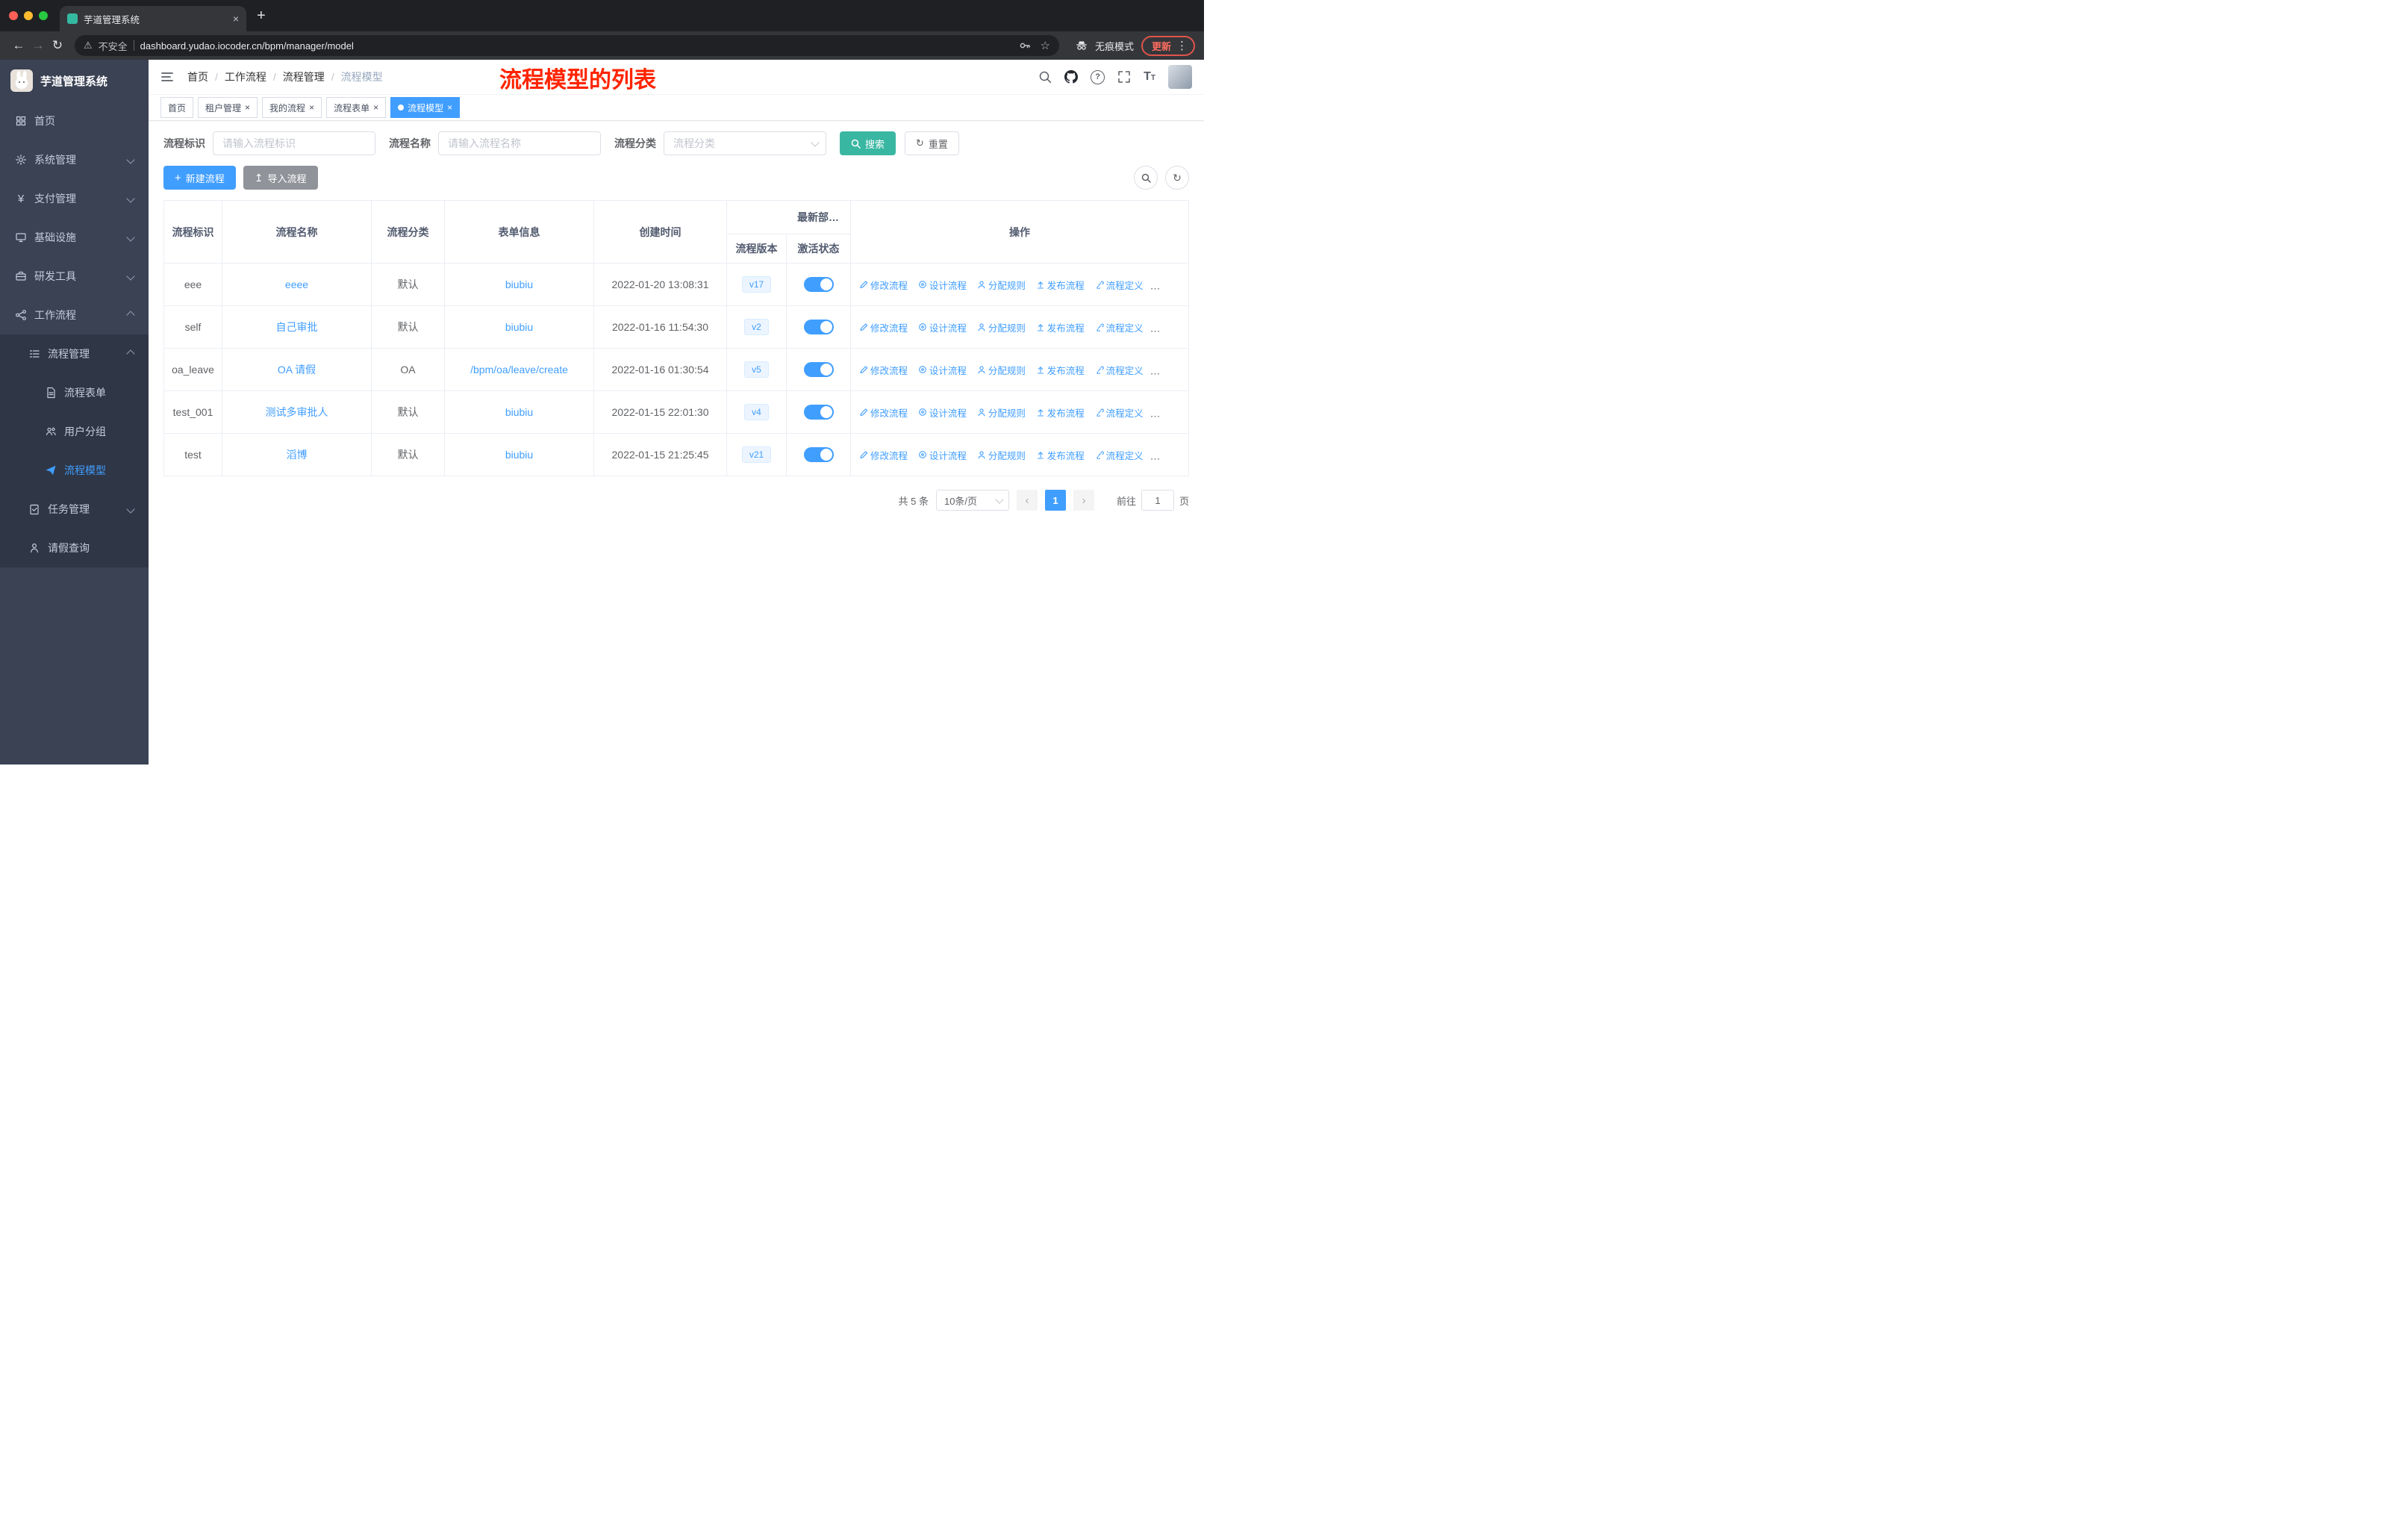 The height and width of the screenshot is (1529, 2408). Describe the element at coordinates (297, 455) in the screenshot. I see `process-name-link: 滔博` at that location.